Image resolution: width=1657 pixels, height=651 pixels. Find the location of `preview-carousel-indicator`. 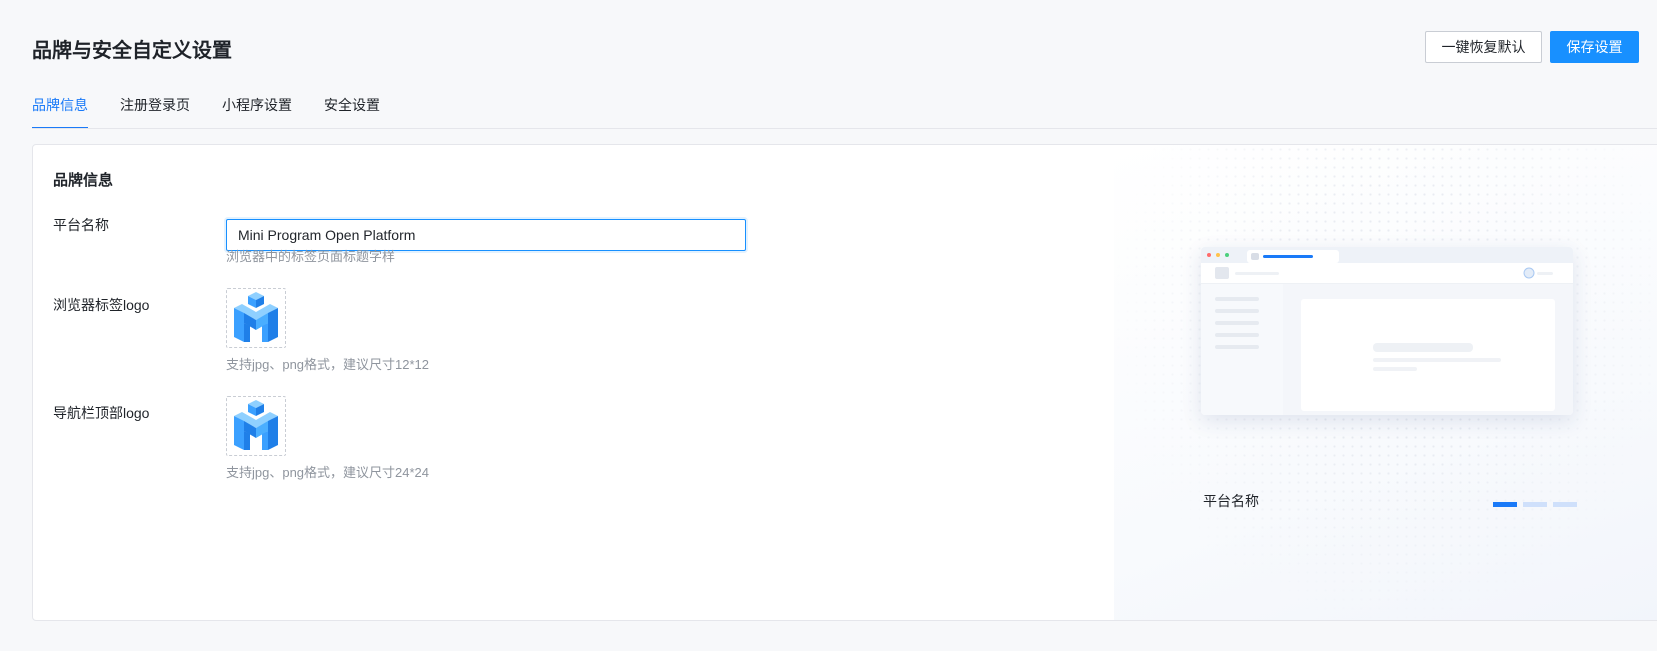

preview-carousel-indicator is located at coordinates (1535, 504).